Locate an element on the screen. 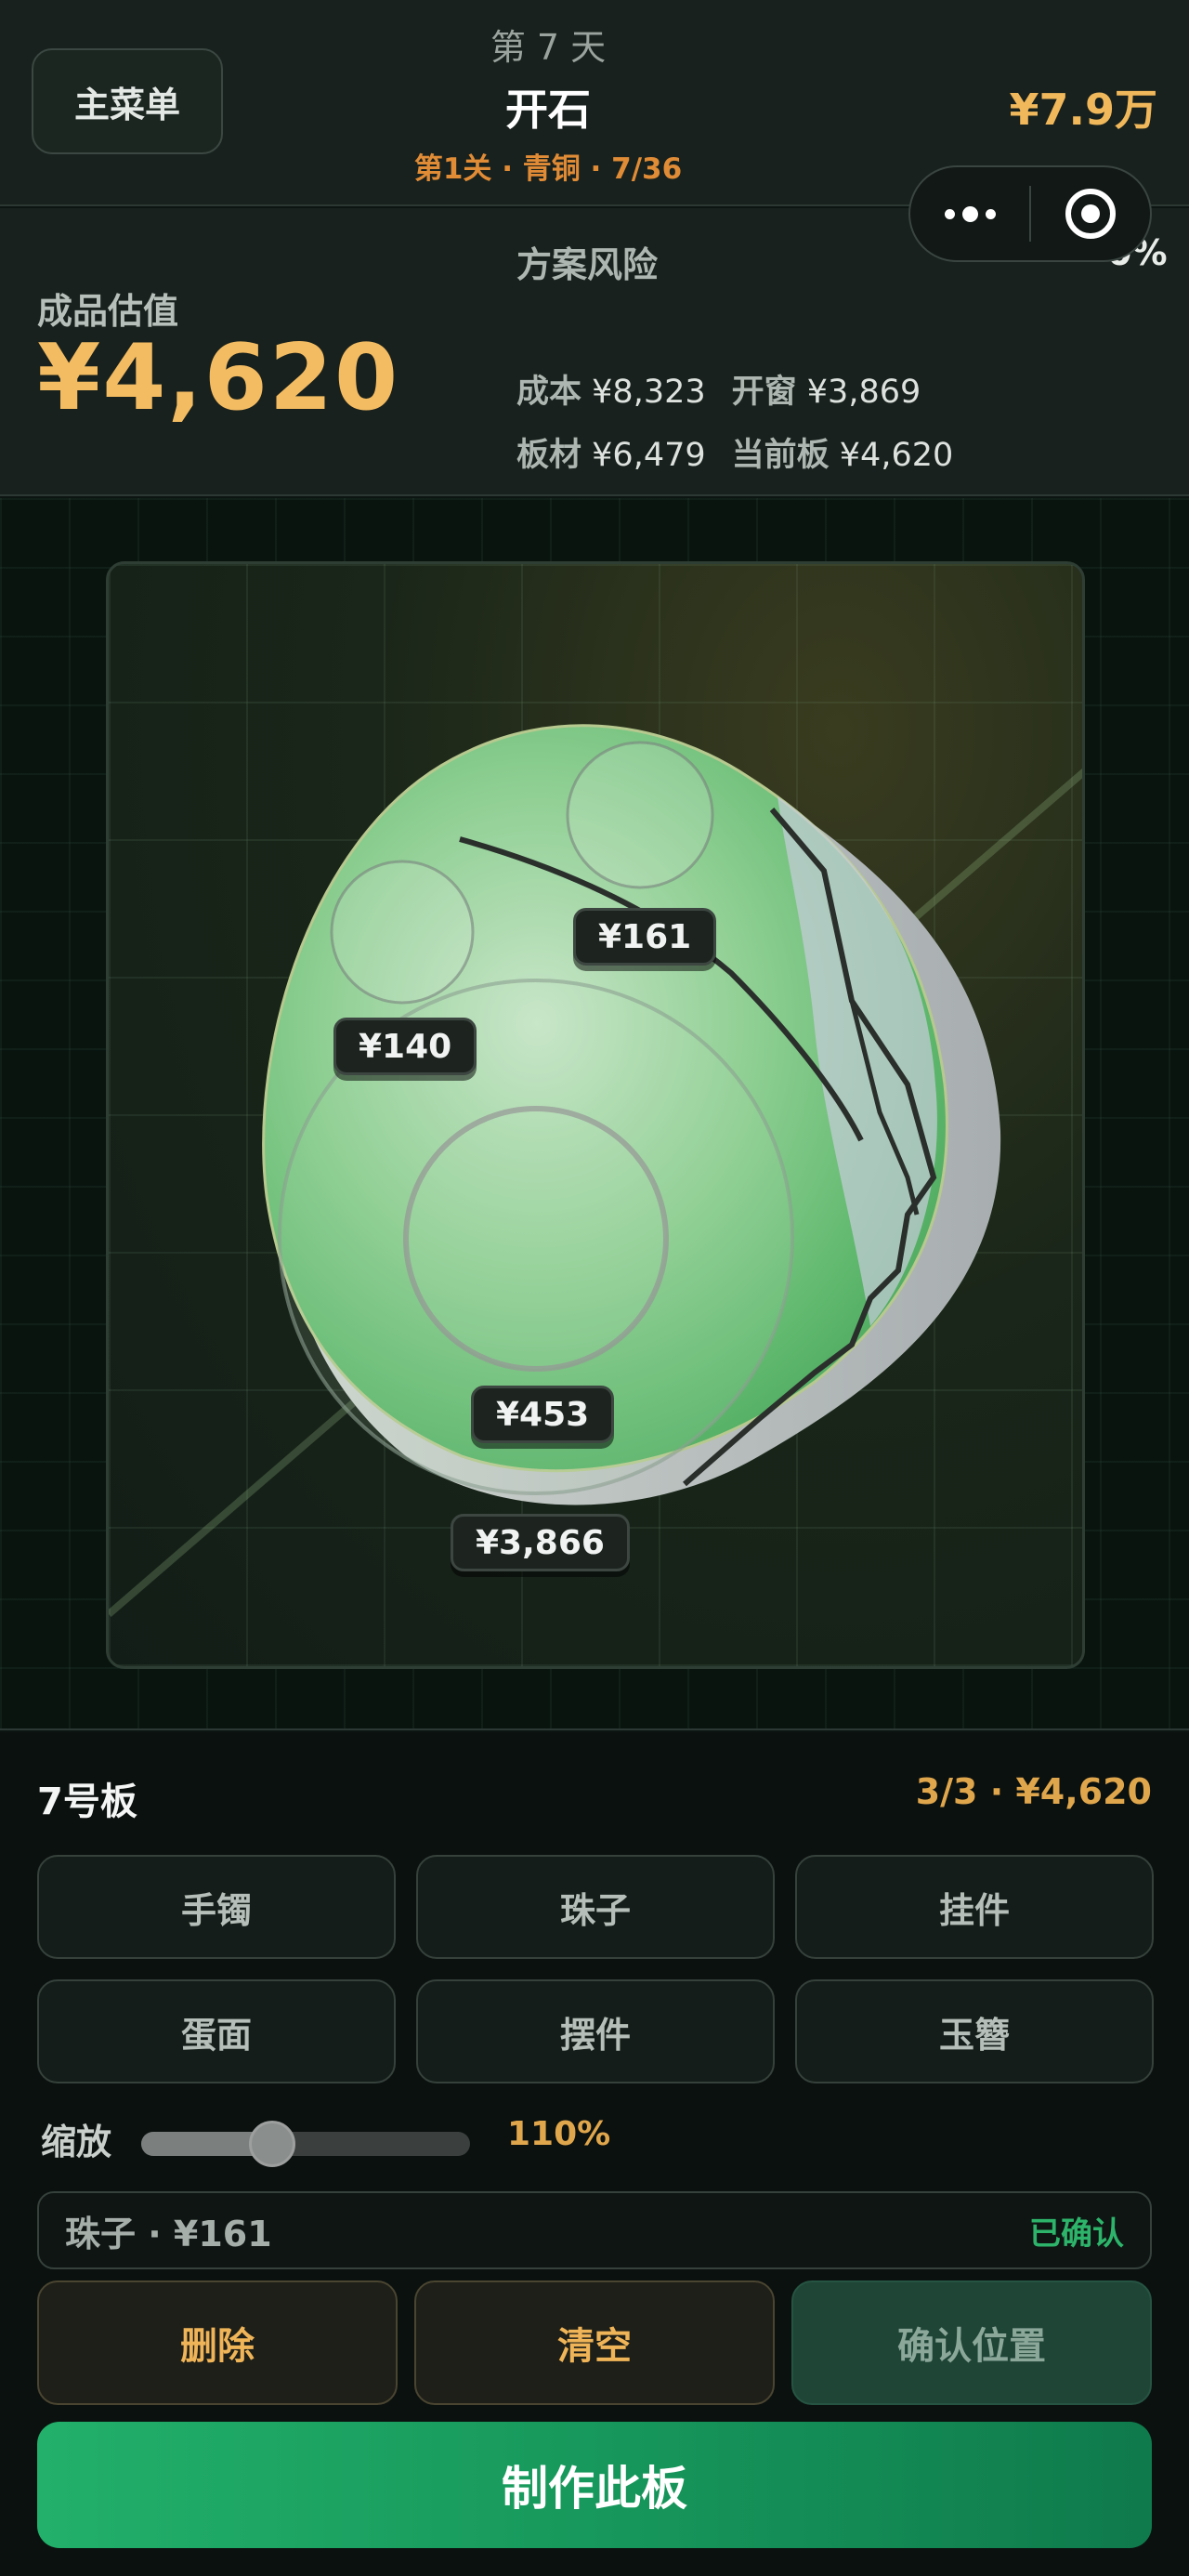  more-icon is located at coordinates (969, 213).